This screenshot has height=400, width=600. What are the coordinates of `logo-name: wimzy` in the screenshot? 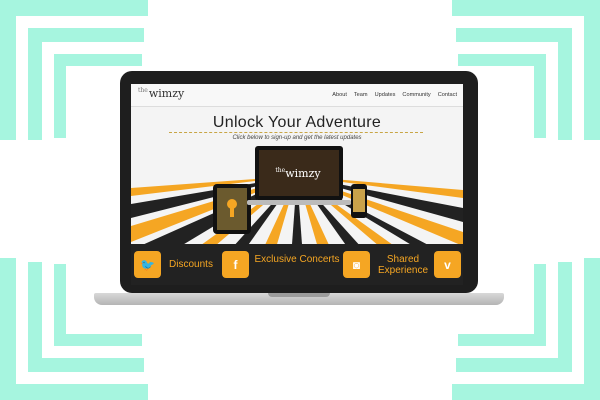 It's located at (166, 93).